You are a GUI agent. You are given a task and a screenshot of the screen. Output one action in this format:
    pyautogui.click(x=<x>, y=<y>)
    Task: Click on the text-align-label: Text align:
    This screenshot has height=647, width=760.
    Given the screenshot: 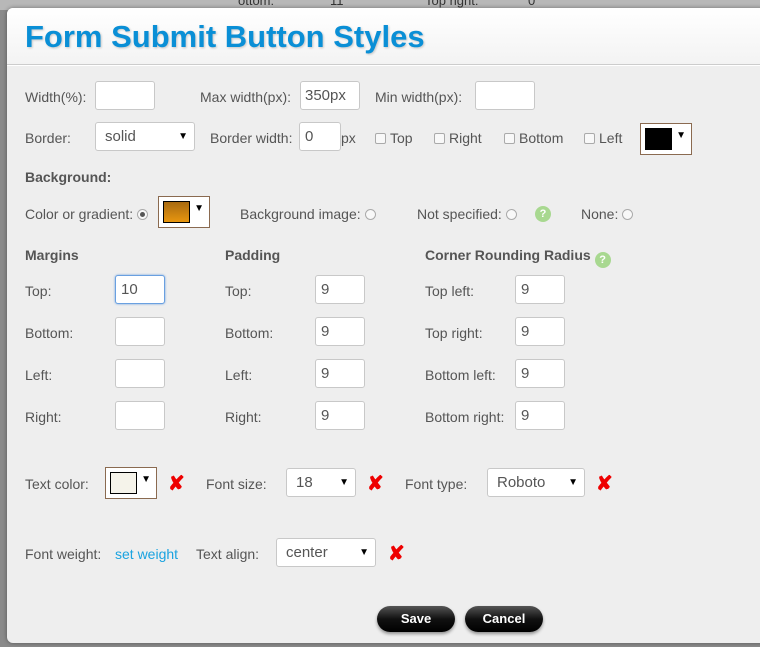 What is the action you would take?
    pyautogui.click(x=228, y=554)
    